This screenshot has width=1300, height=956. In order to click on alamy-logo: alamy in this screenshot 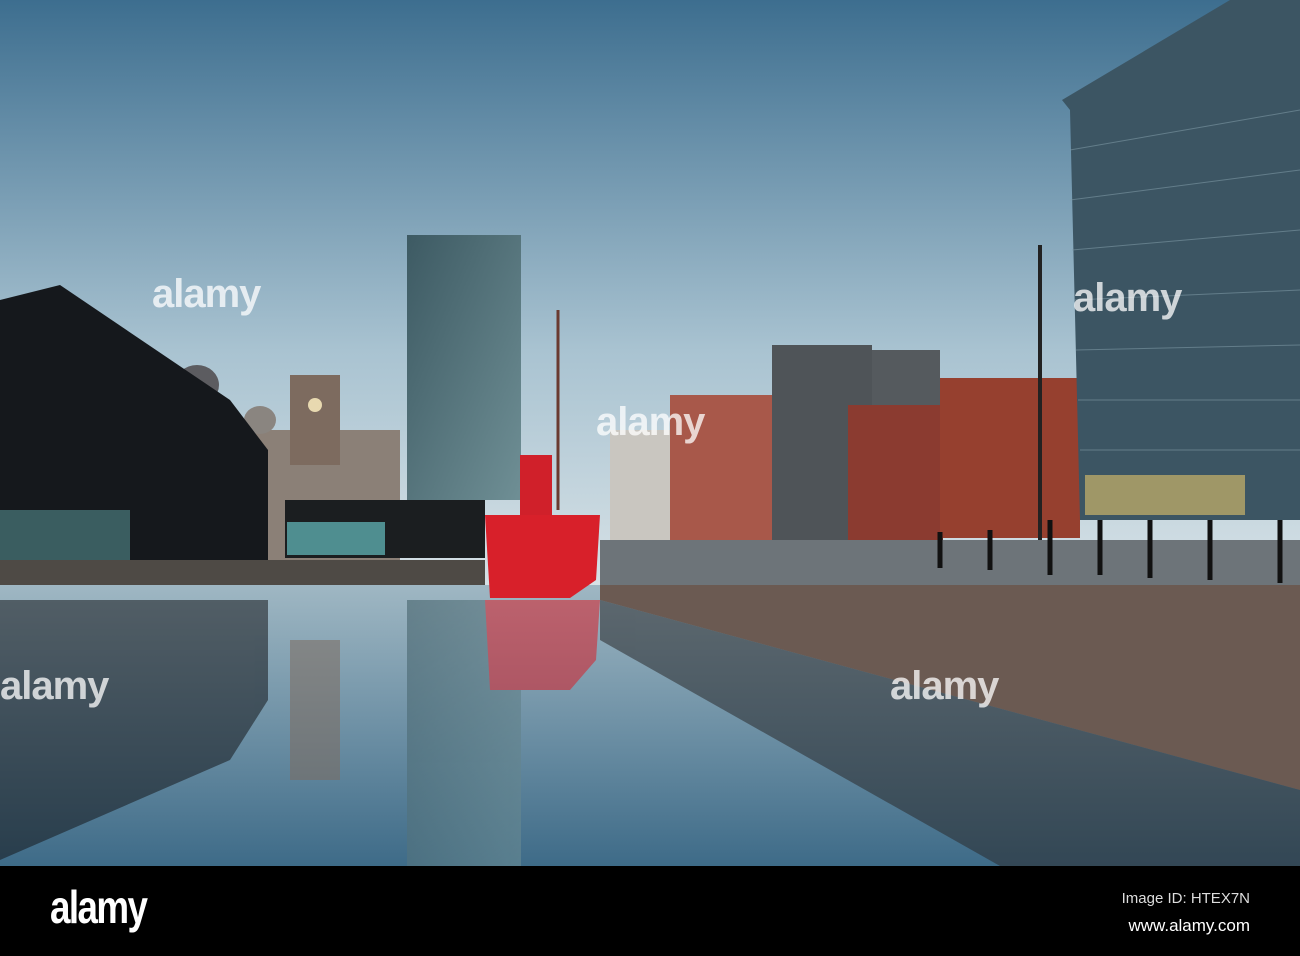, I will do `click(99, 907)`.